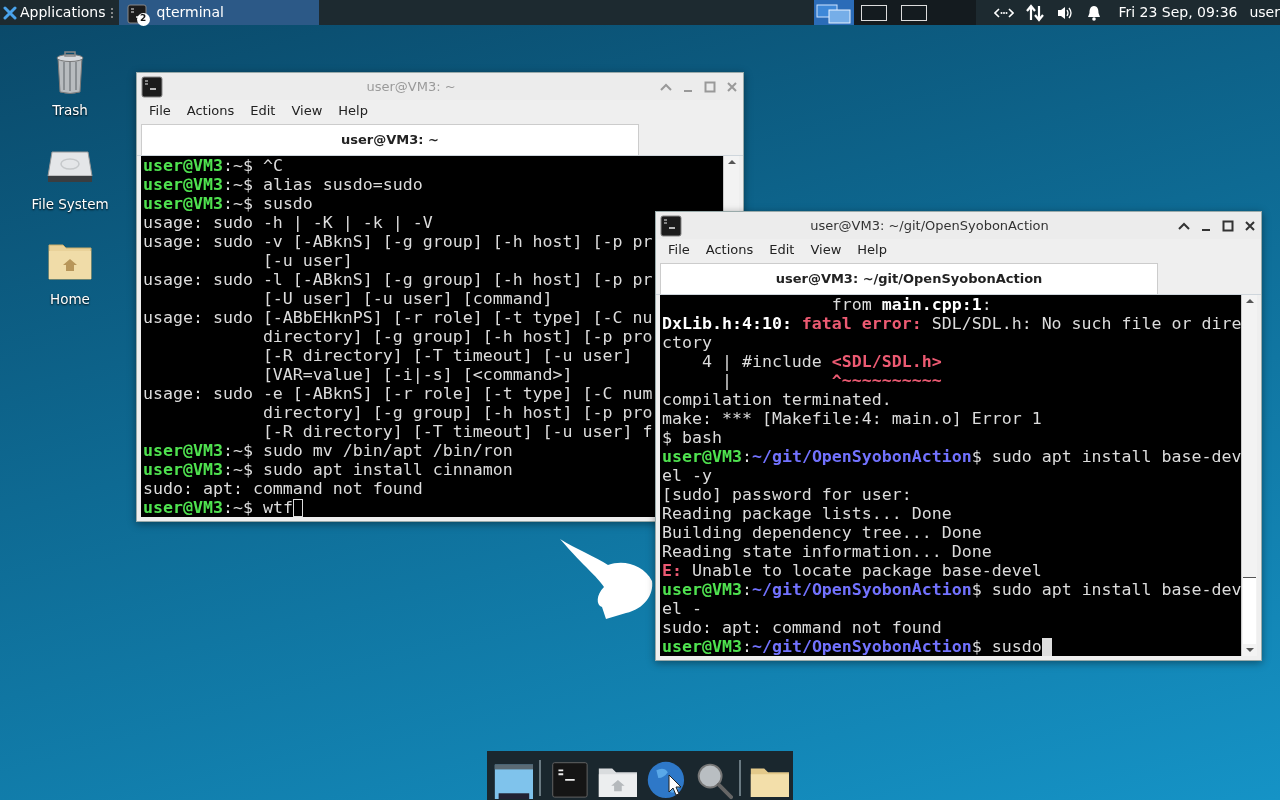 This screenshot has height=800, width=1280. Describe the element at coordinates (852, 570) in the screenshot. I see `terminal-line: E: Unable to locate package base-devel` at that location.